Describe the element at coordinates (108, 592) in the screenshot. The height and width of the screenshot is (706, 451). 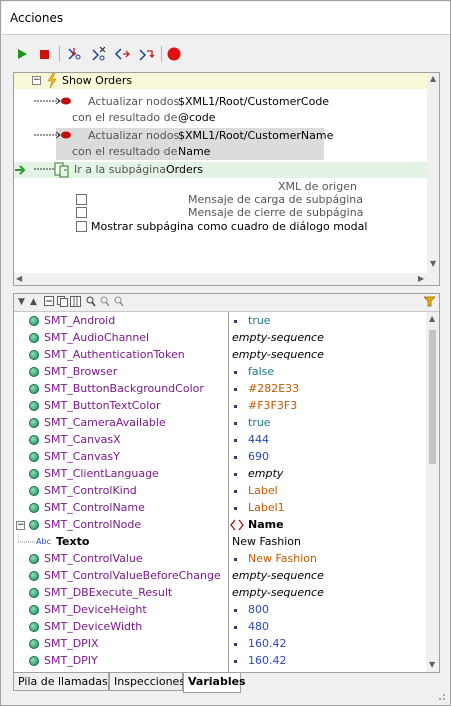
I see `variable-name: SMT_DBExecute_Result` at that location.